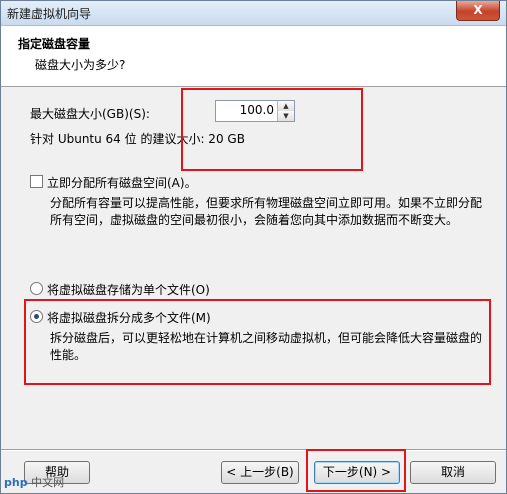 The width and height of the screenshot is (507, 494). I want to click on allocate-desc-1: 分配所有容量可以提高性能，但要求所有物理磁盘空间立即可用。如果不立即分配, so click(266, 203).